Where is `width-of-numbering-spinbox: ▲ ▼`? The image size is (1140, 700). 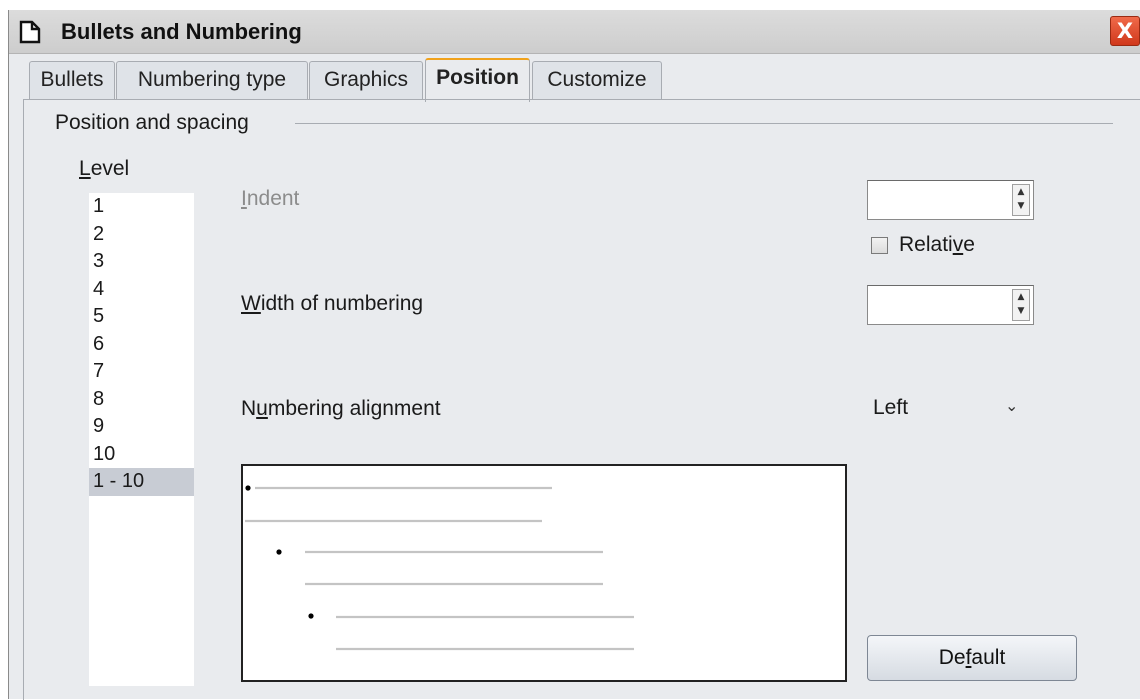
width-of-numbering-spinbox: ▲ ▼ is located at coordinates (950, 305).